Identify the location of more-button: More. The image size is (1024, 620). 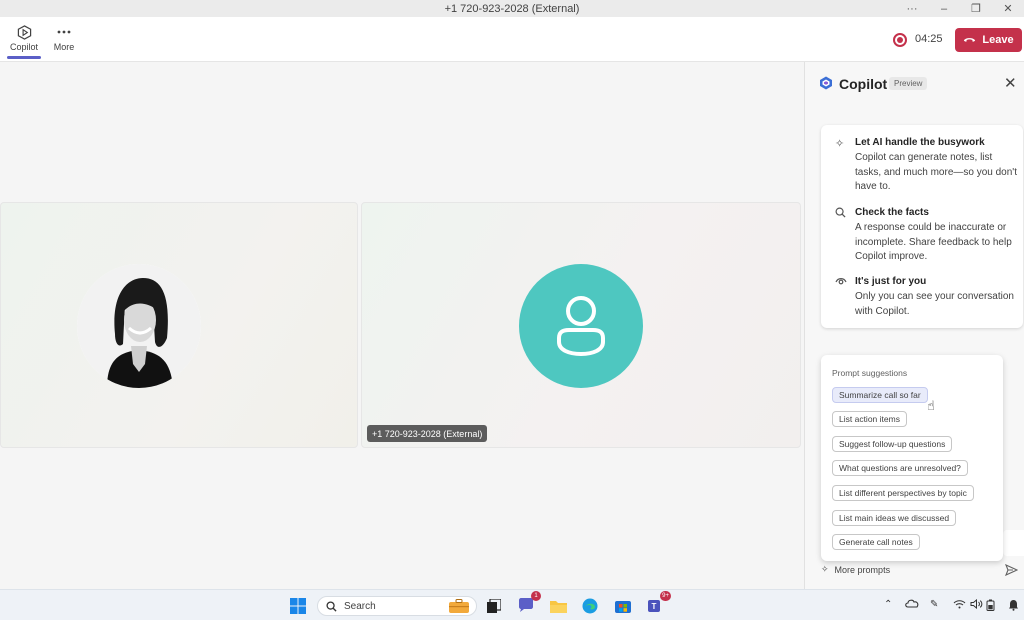
(64, 37).